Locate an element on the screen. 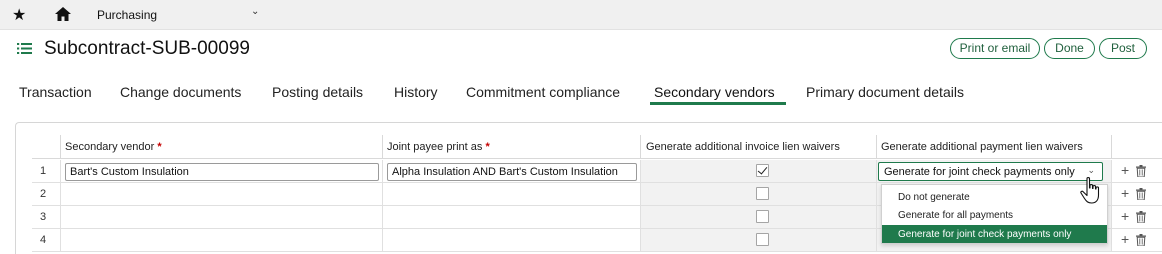 This screenshot has width=1162, height=254. row-number: 3 is located at coordinates (46, 217).